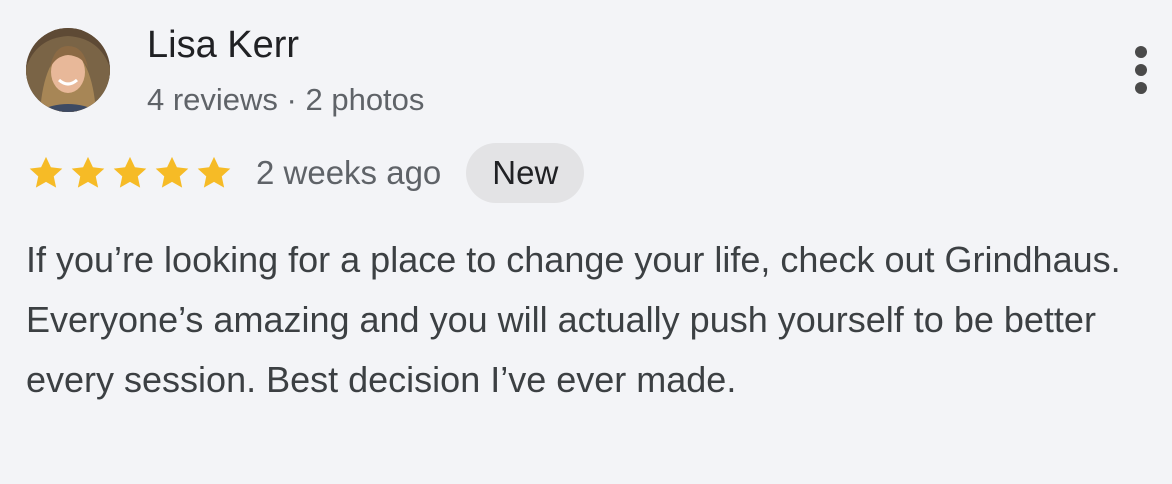  What do you see at coordinates (349, 172) in the screenshot?
I see `review-time: 2 weeks ago` at bounding box center [349, 172].